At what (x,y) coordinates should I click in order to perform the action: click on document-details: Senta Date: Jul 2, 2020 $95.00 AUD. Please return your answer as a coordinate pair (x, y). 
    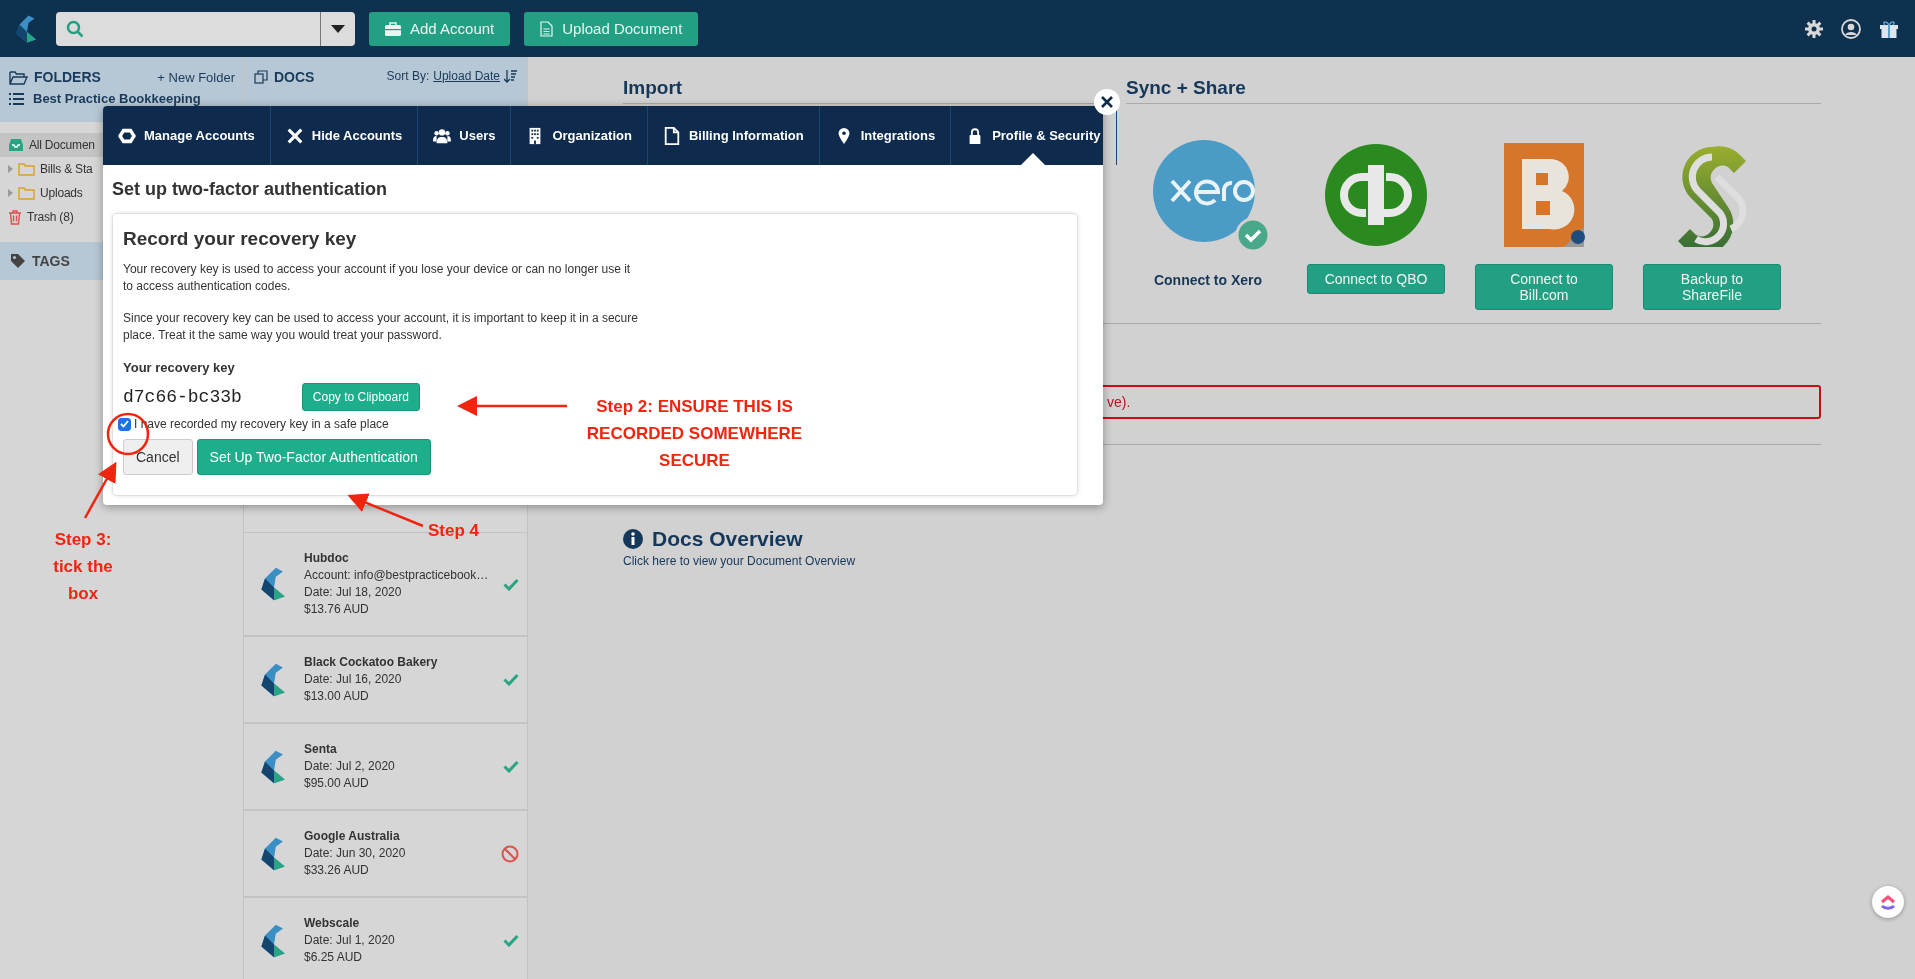
    Looking at the image, I should click on (350, 766).